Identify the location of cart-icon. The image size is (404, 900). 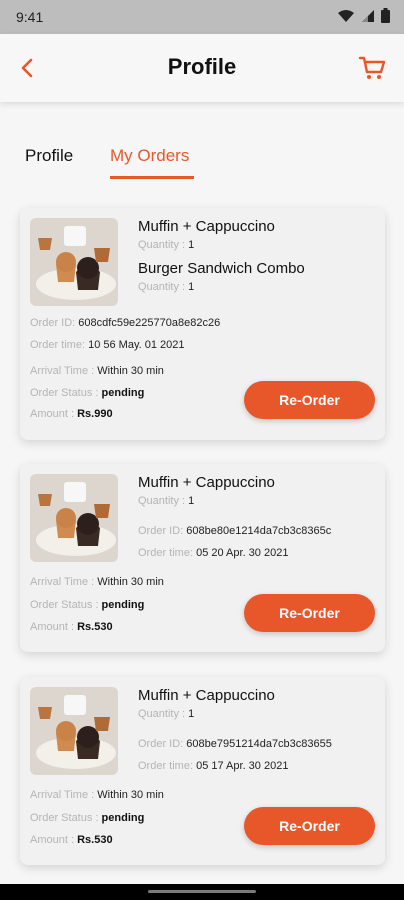
(372, 67).